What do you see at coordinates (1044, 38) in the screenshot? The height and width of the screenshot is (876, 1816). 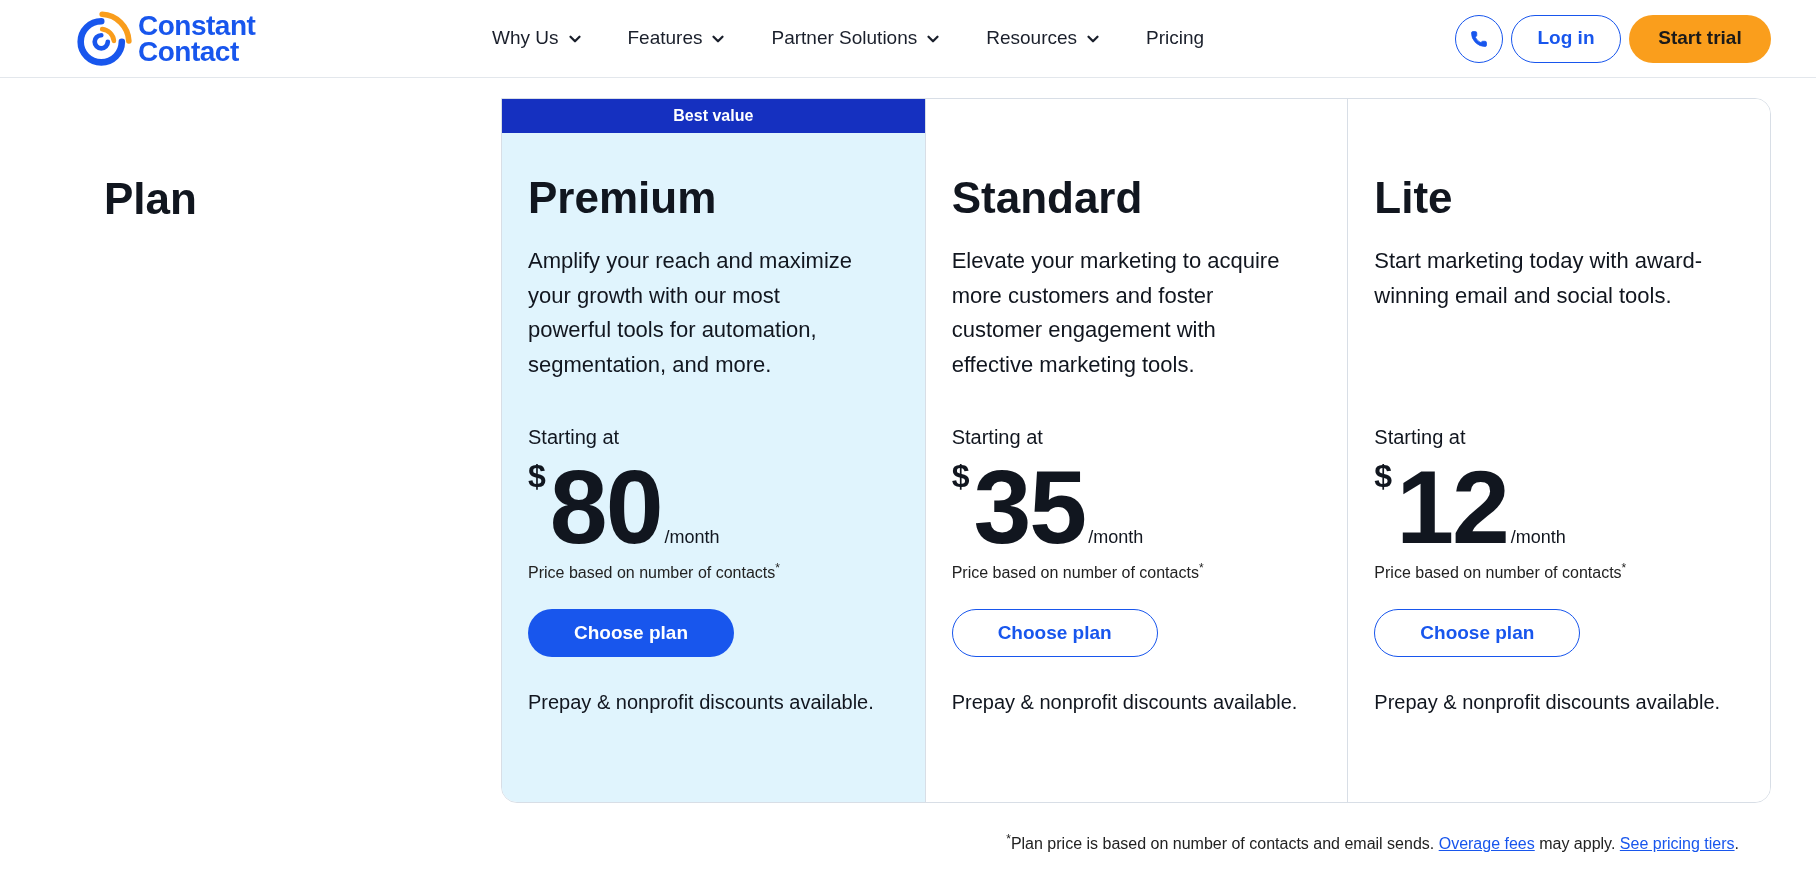 I see `nav-link: Resources` at bounding box center [1044, 38].